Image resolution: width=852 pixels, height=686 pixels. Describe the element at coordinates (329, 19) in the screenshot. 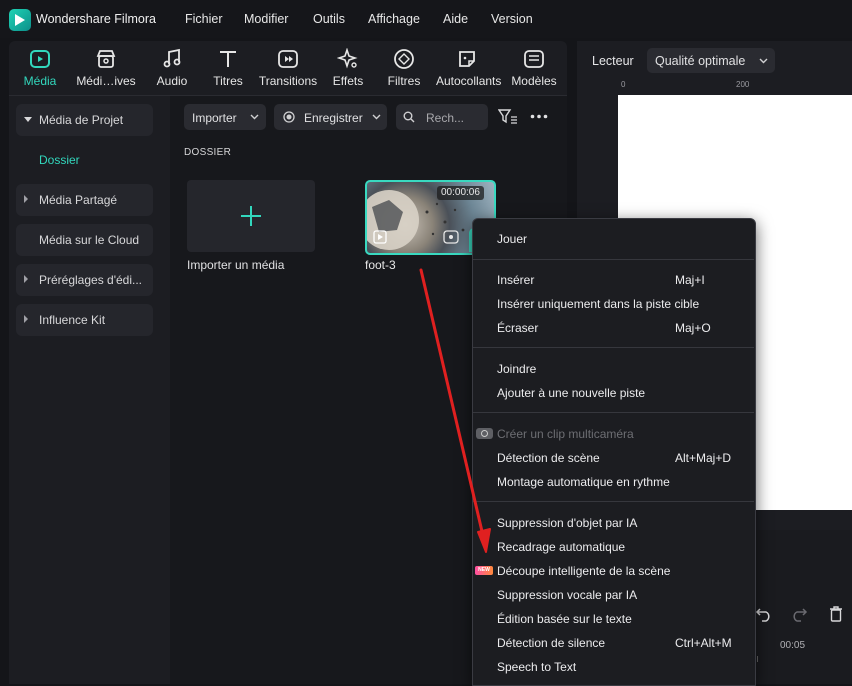

I see `menu-outils: Outils` at that location.